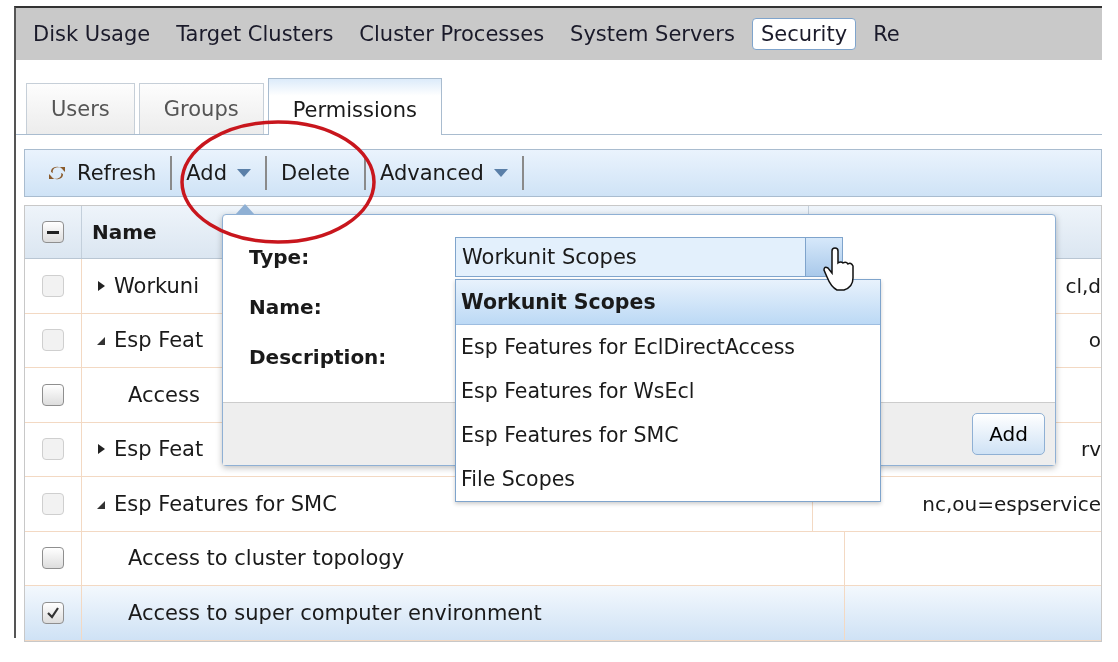  Describe the element at coordinates (668, 391) in the screenshot. I see `dropdown-option: Esp Features for WsEcl` at that location.